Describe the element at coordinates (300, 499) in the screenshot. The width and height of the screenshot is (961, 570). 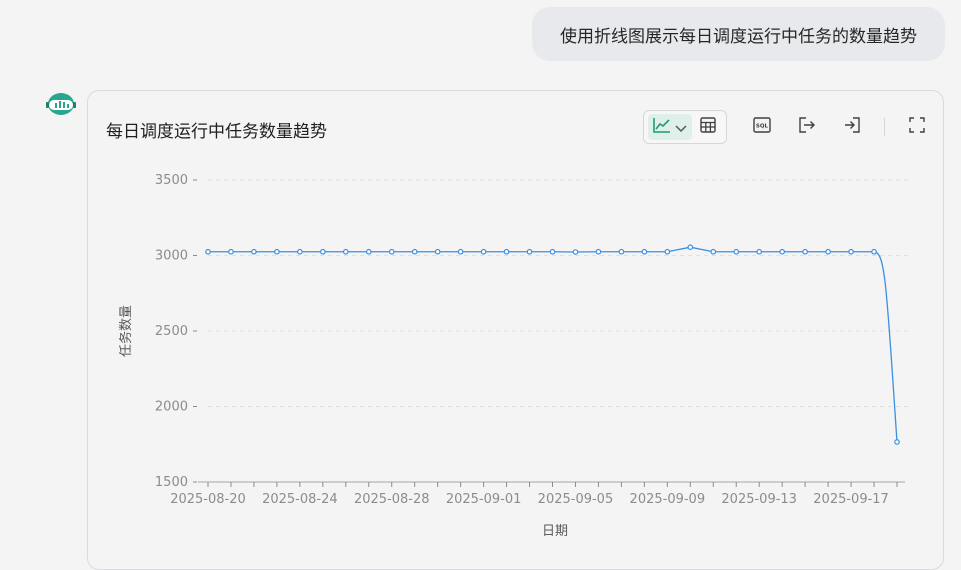
I see `x-tick-label: 2025-08-24` at that location.